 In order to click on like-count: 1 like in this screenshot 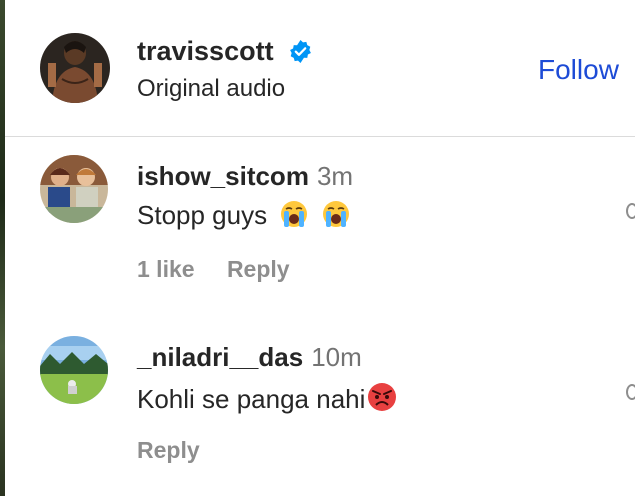, I will do `click(166, 269)`.